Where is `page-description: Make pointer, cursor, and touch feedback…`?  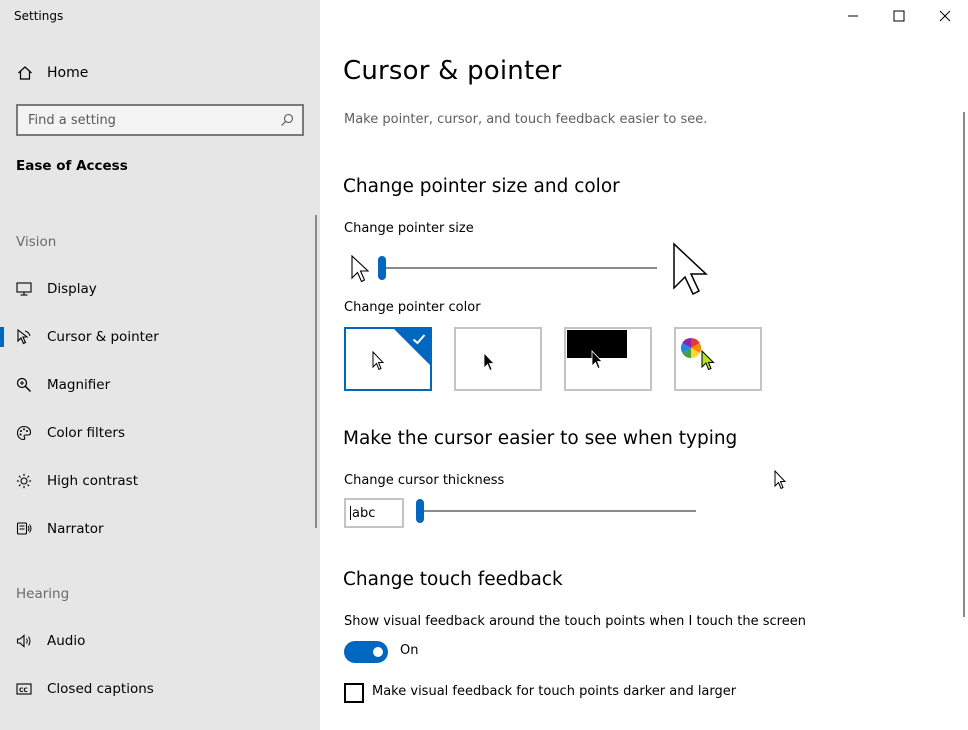
page-description: Make pointer, cursor, and touch feedback… is located at coordinates (526, 119).